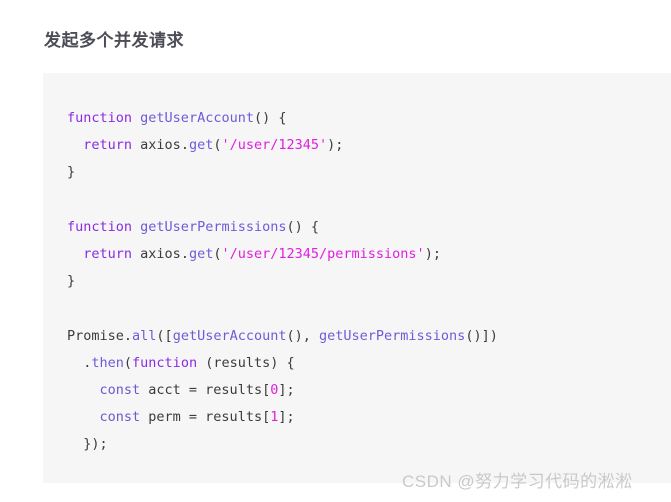  What do you see at coordinates (274, 145) in the screenshot?
I see `code-token-str: '/user/12345'` at bounding box center [274, 145].